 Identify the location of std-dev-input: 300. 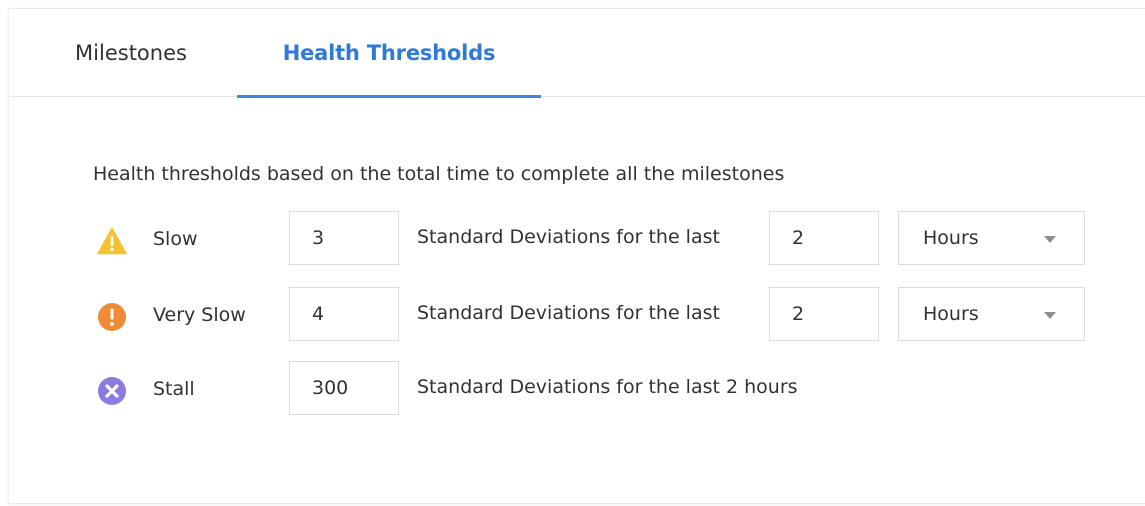
(344, 388).